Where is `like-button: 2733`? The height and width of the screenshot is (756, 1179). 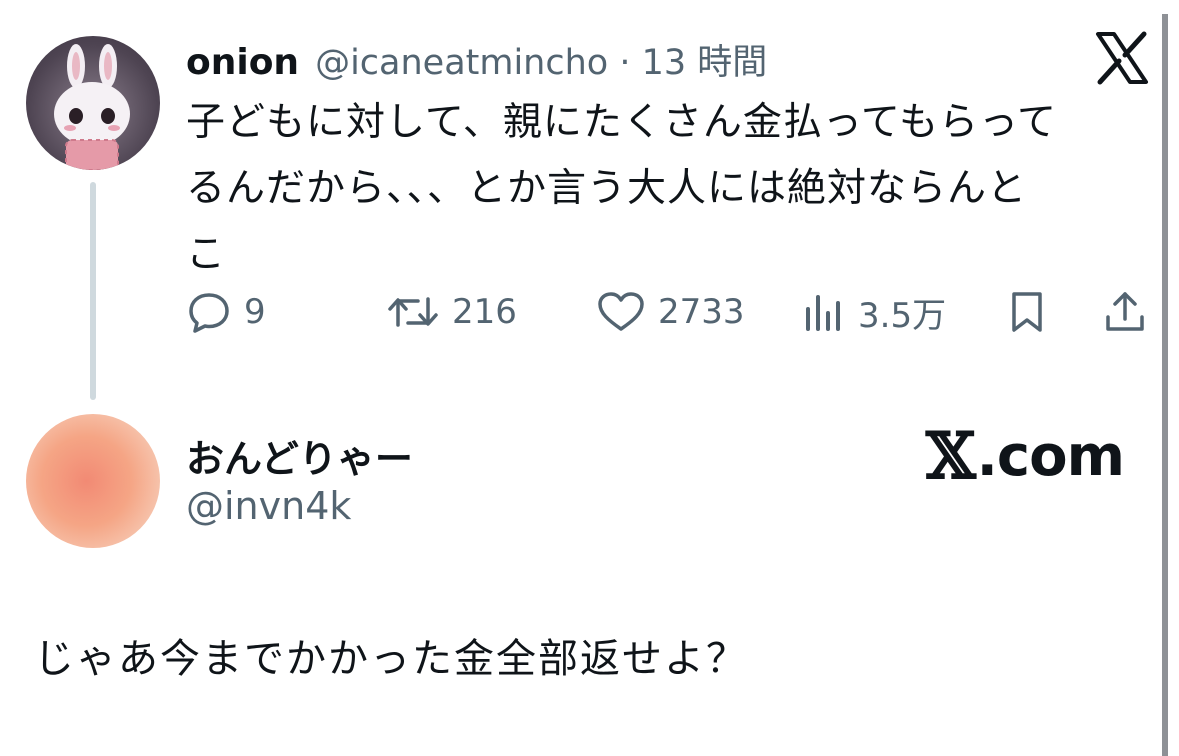
like-button: 2733 is located at coordinates (670, 312).